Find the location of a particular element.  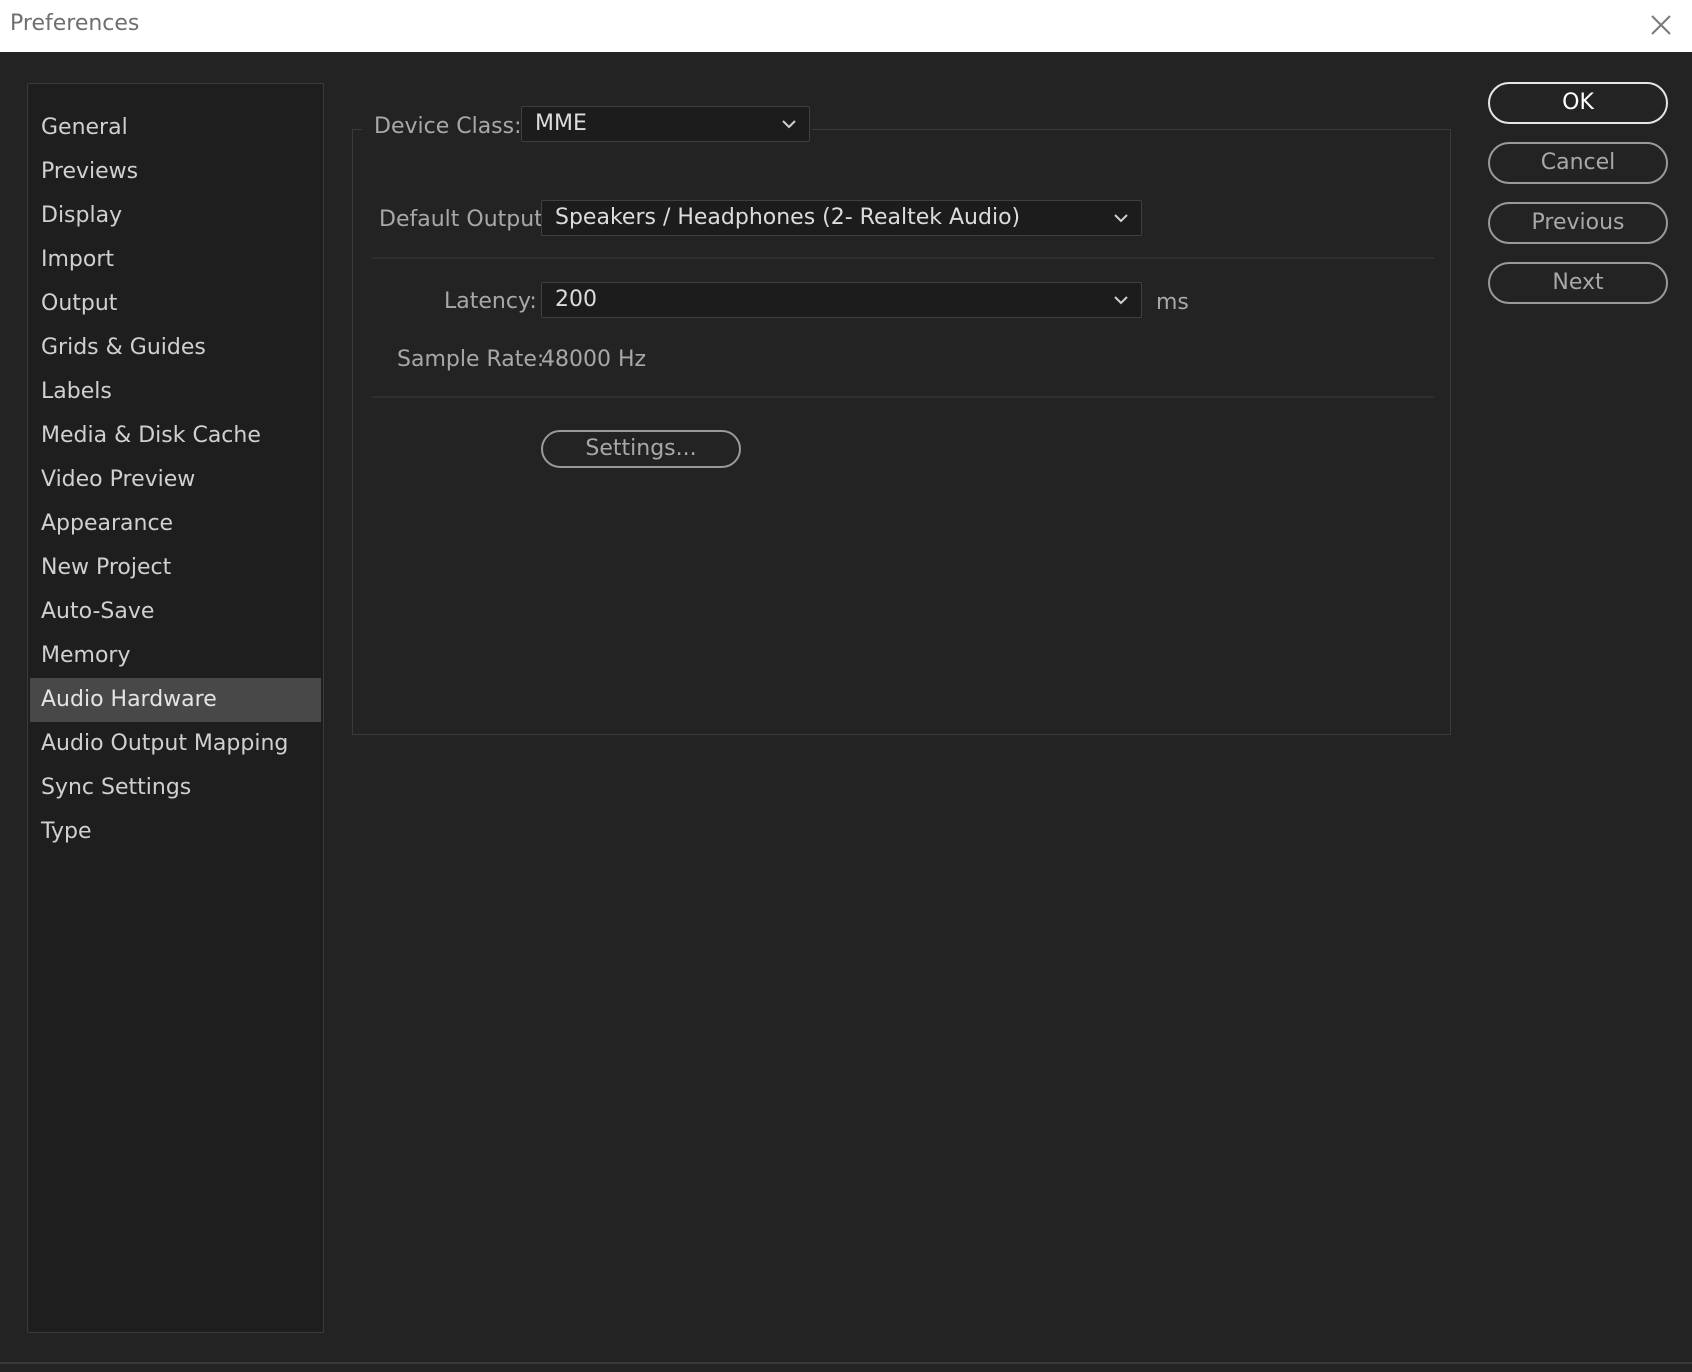

latency-label: Latency: is located at coordinates (490, 301).